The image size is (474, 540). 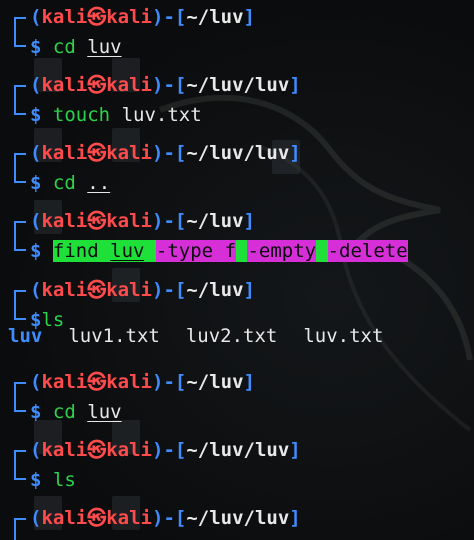 I want to click on ls-item-file: luv2.txt, so click(x=231, y=336).